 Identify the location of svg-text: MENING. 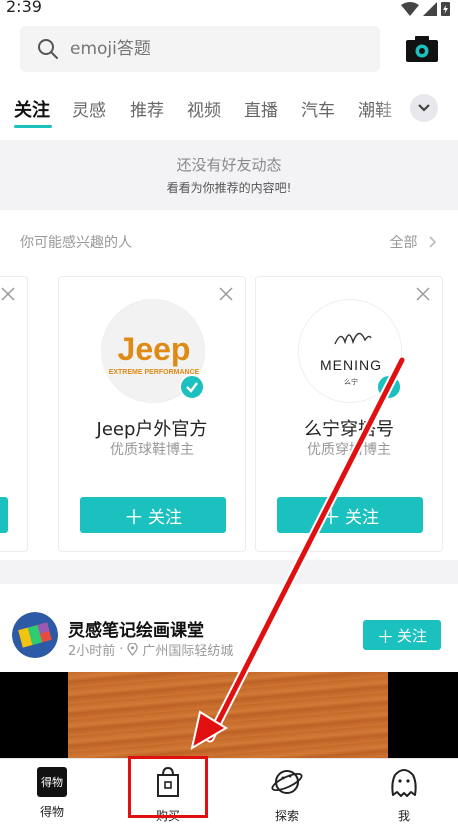
(351, 365).